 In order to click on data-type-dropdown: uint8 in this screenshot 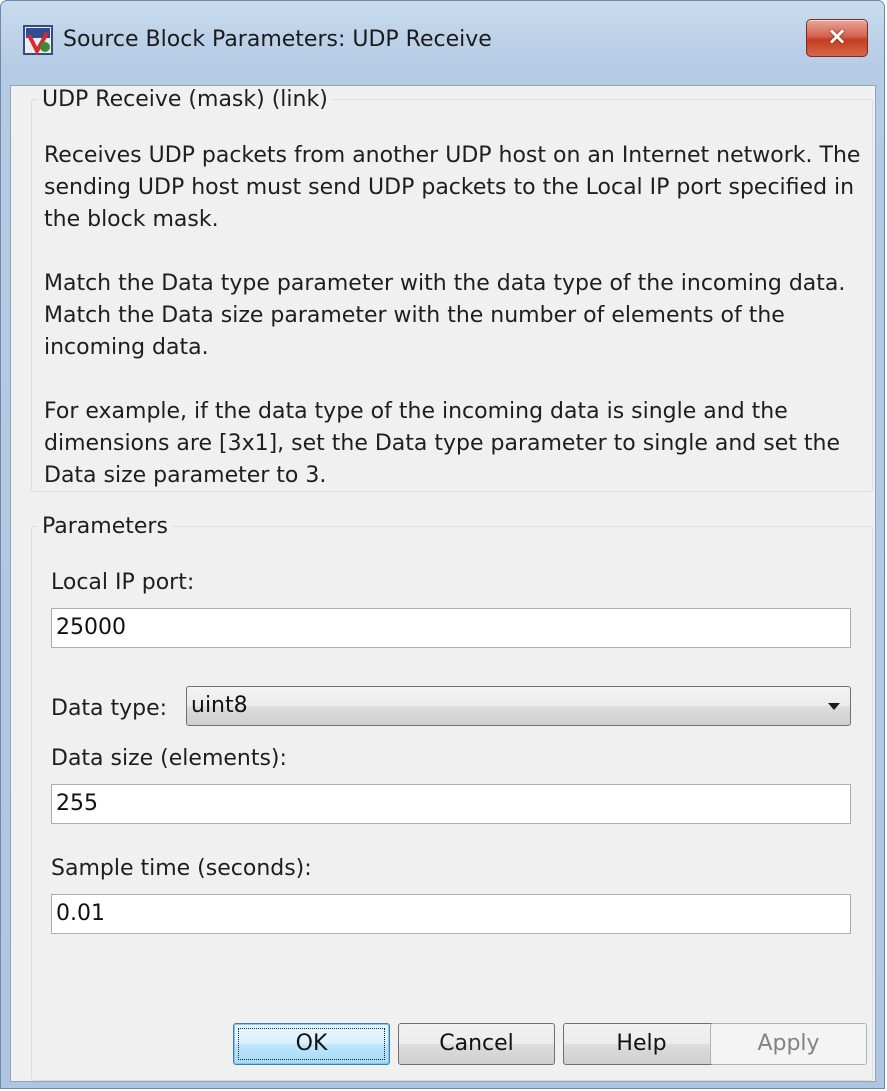, I will do `click(518, 706)`.